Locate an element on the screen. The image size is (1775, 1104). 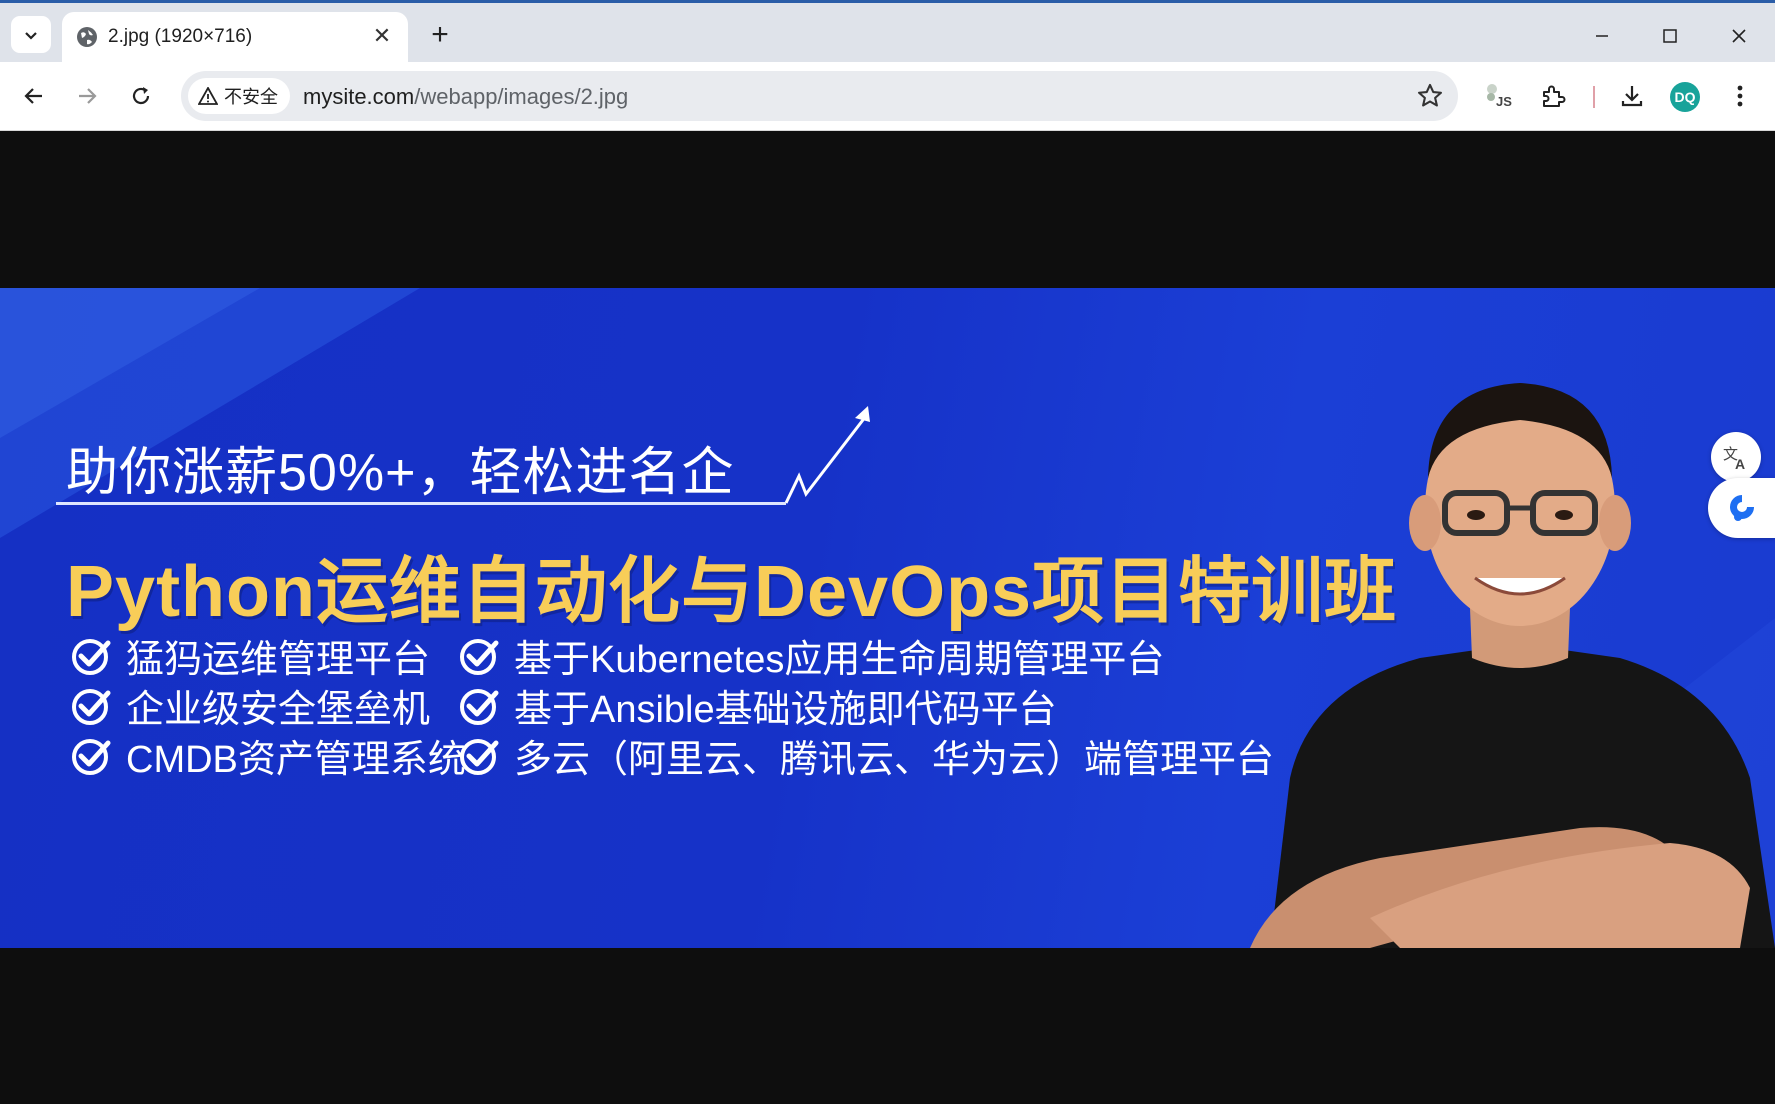
feature-label: 猛犸运维管理平台 is located at coordinates (278, 660).